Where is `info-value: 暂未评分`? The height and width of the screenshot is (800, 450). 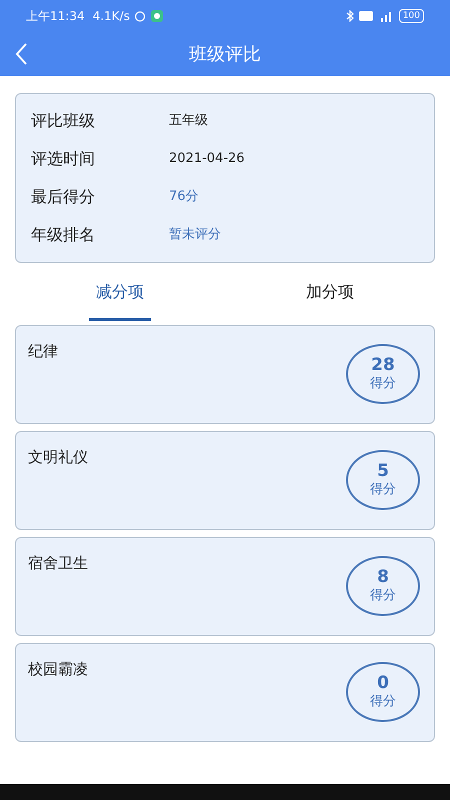 info-value: 暂未评分 is located at coordinates (195, 235).